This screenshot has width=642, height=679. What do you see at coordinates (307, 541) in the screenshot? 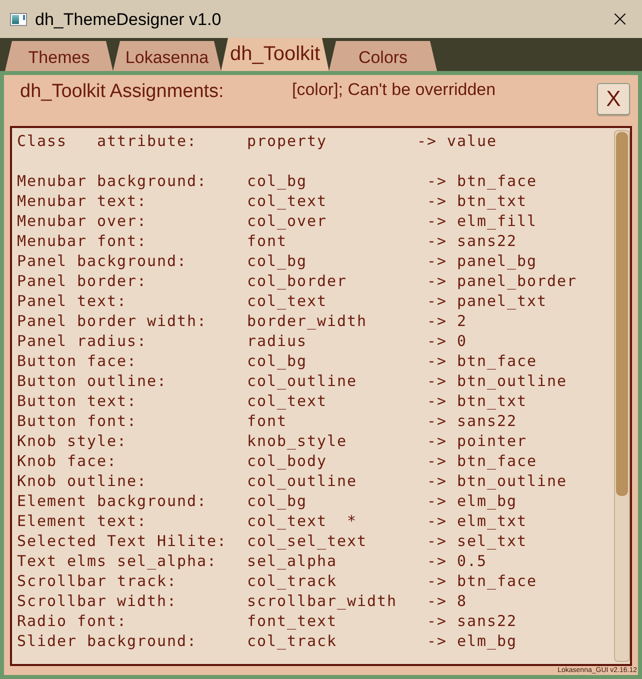
I see `property-name: col_sel_text` at bounding box center [307, 541].